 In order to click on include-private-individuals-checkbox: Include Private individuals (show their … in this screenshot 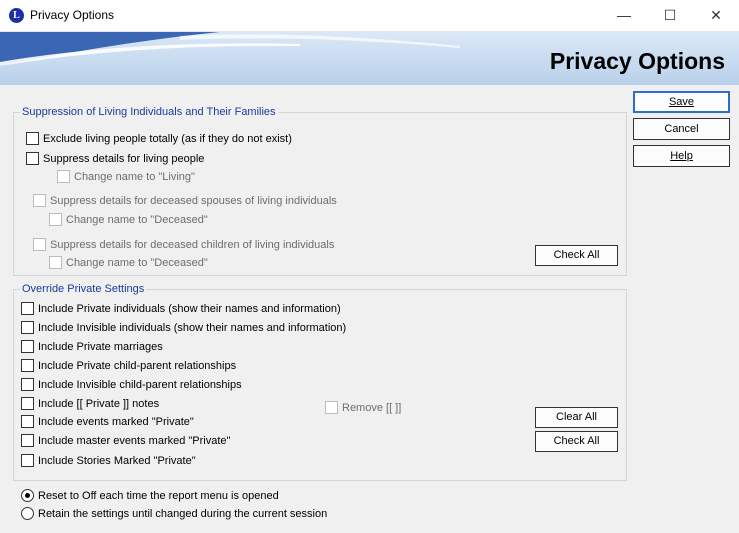, I will do `click(181, 308)`.